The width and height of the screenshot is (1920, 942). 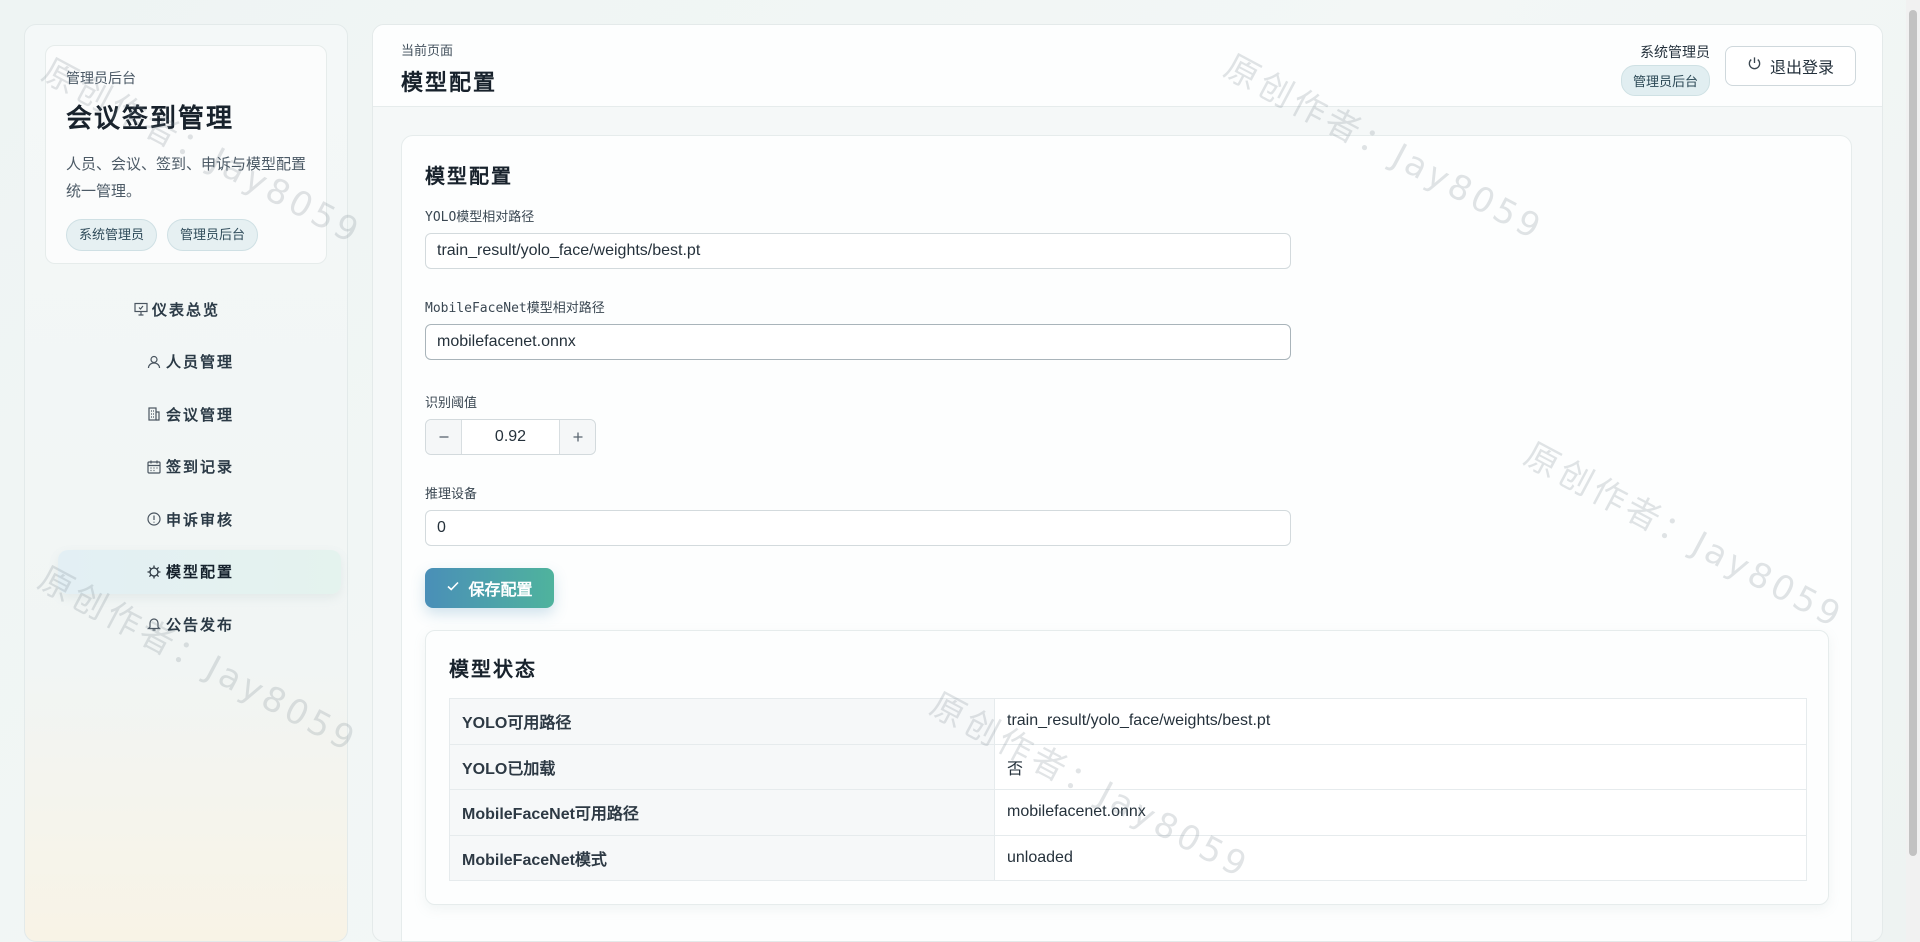 I want to click on bell-icon, so click(x=154, y=624).